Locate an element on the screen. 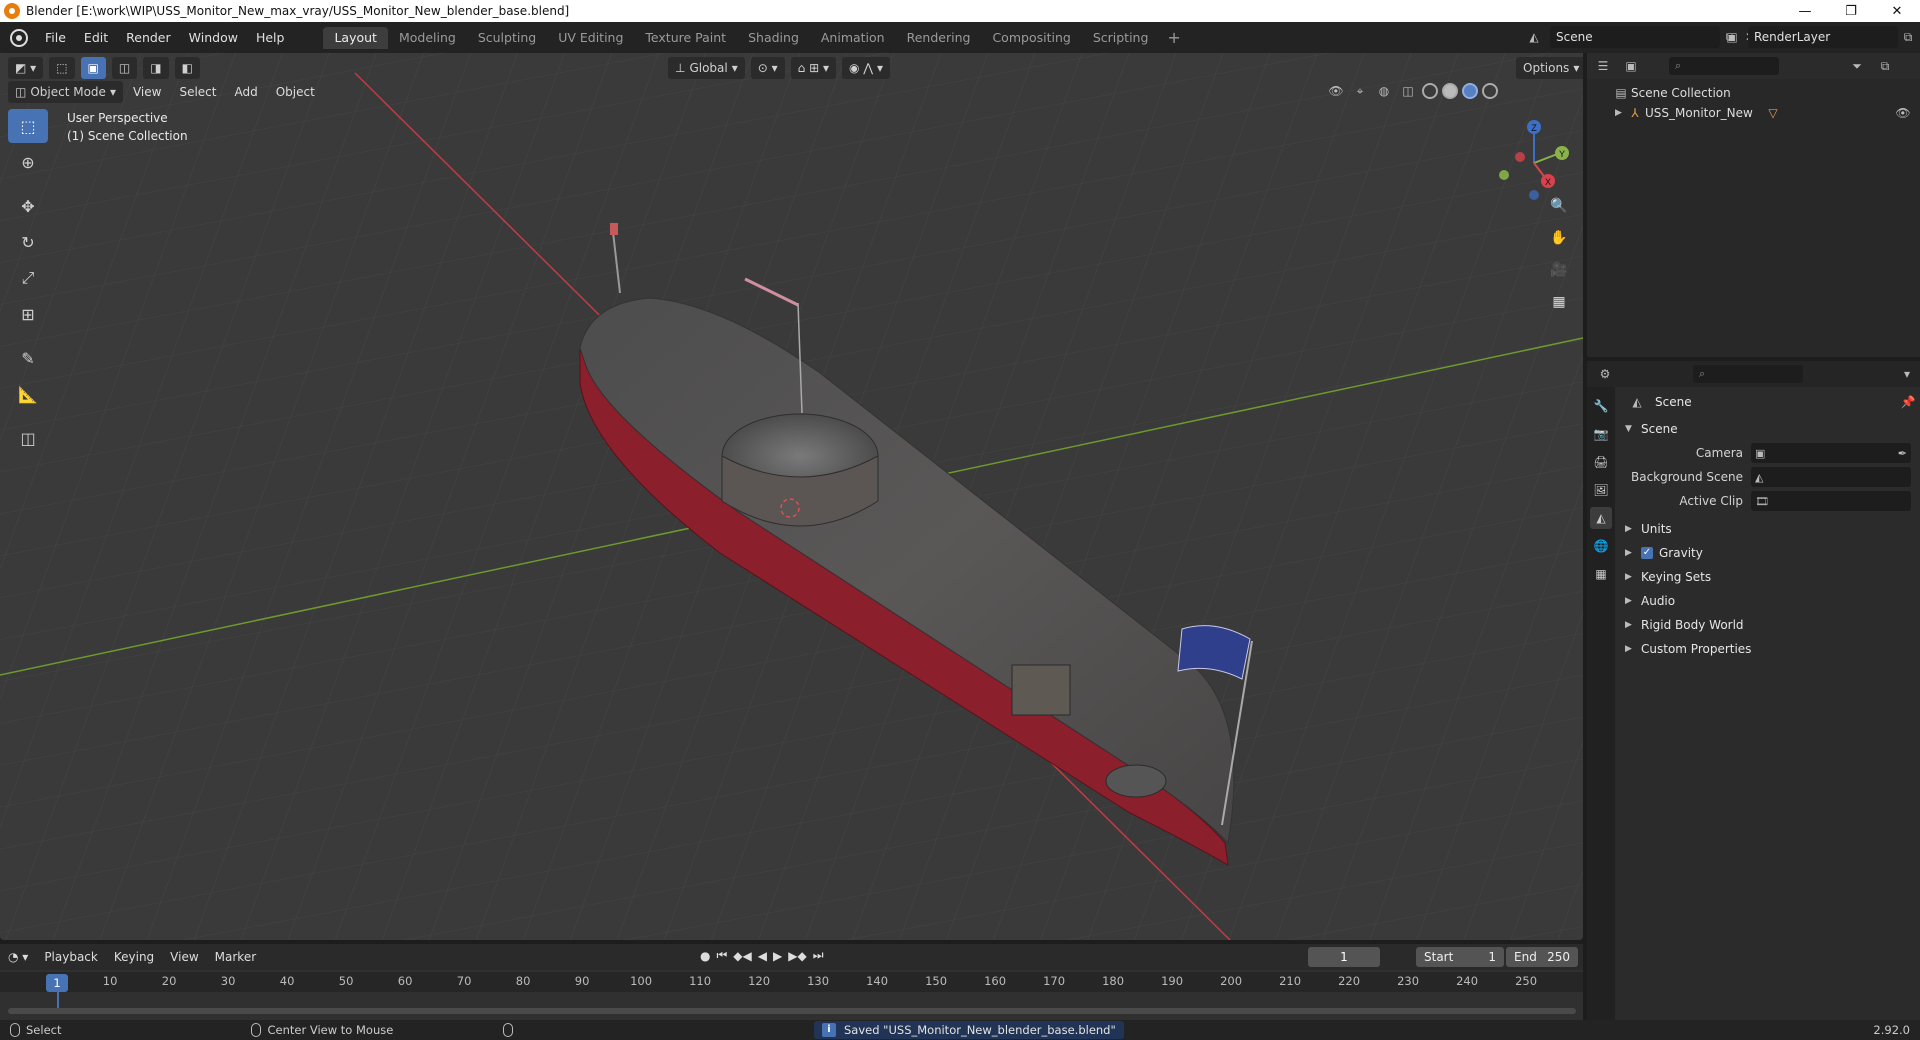  outliner-editor-type-icon: ☰ is located at coordinates (1603, 66).